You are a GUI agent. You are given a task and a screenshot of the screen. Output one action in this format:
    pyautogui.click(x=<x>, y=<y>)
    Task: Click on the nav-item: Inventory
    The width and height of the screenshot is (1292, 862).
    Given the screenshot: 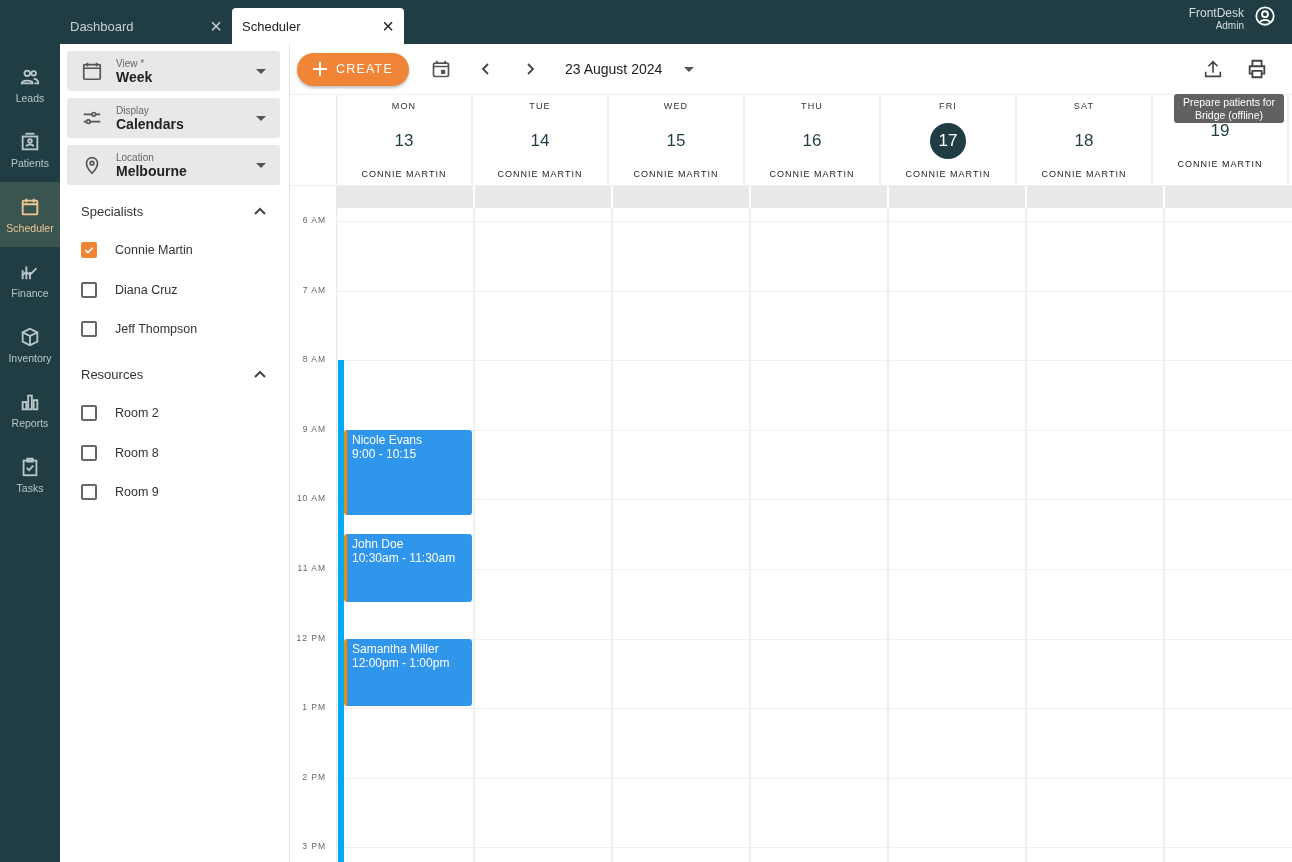 What is the action you would take?
    pyautogui.click(x=30, y=344)
    